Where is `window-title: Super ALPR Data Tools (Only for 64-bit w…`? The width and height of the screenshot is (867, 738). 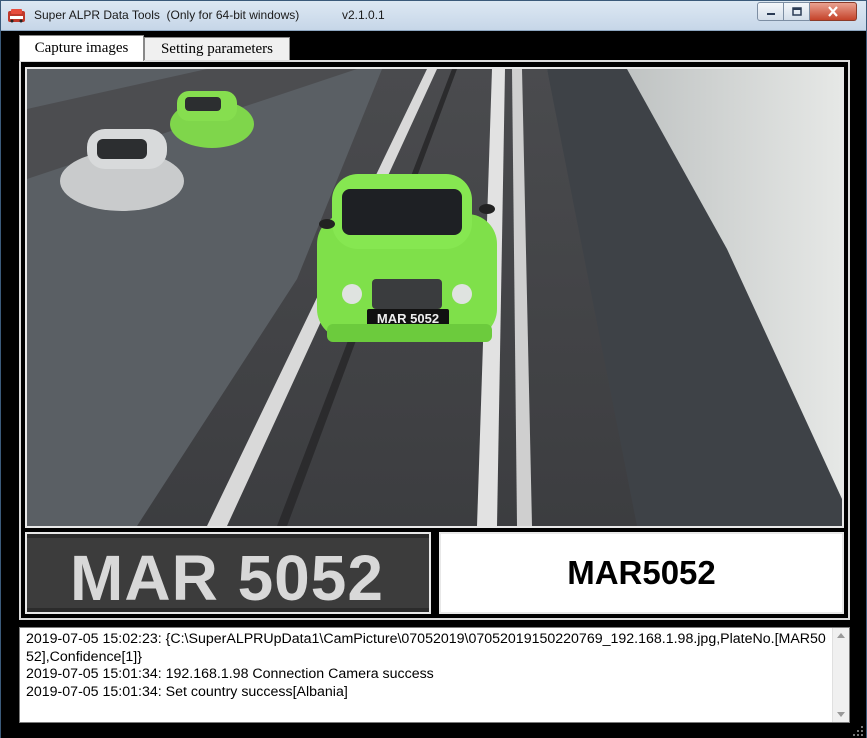
window-title: Super ALPR Data Tools (Only for 64-bit w… is located at coordinates (167, 15).